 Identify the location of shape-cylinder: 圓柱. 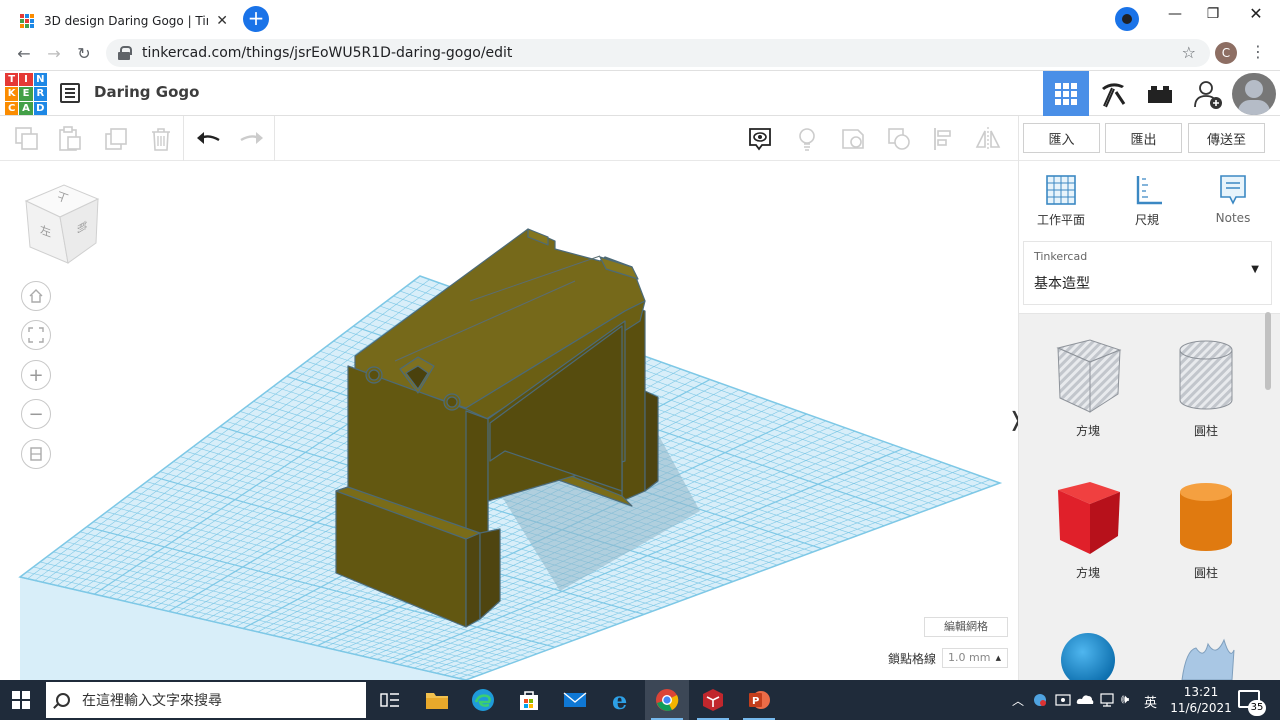
(1206, 529).